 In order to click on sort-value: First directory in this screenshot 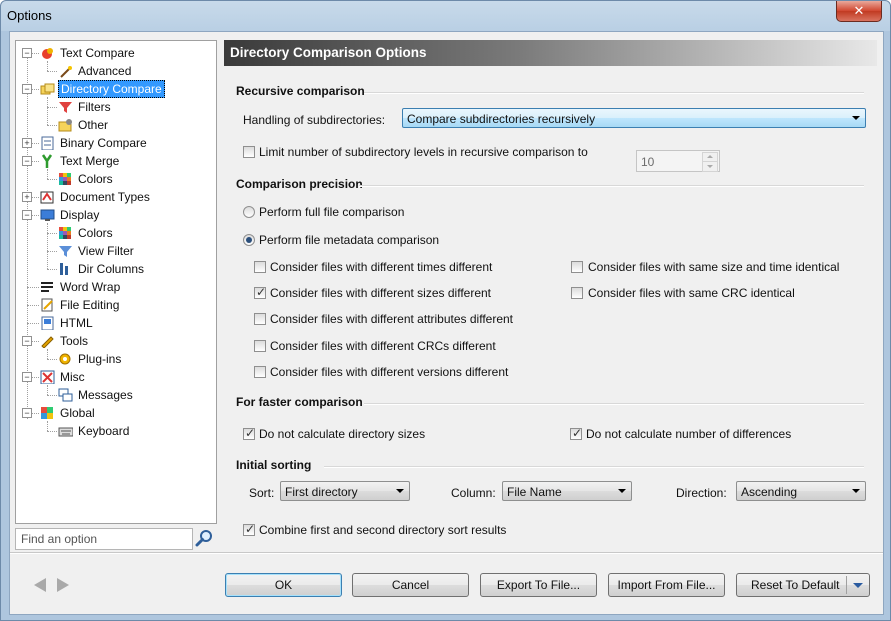, I will do `click(321, 492)`.